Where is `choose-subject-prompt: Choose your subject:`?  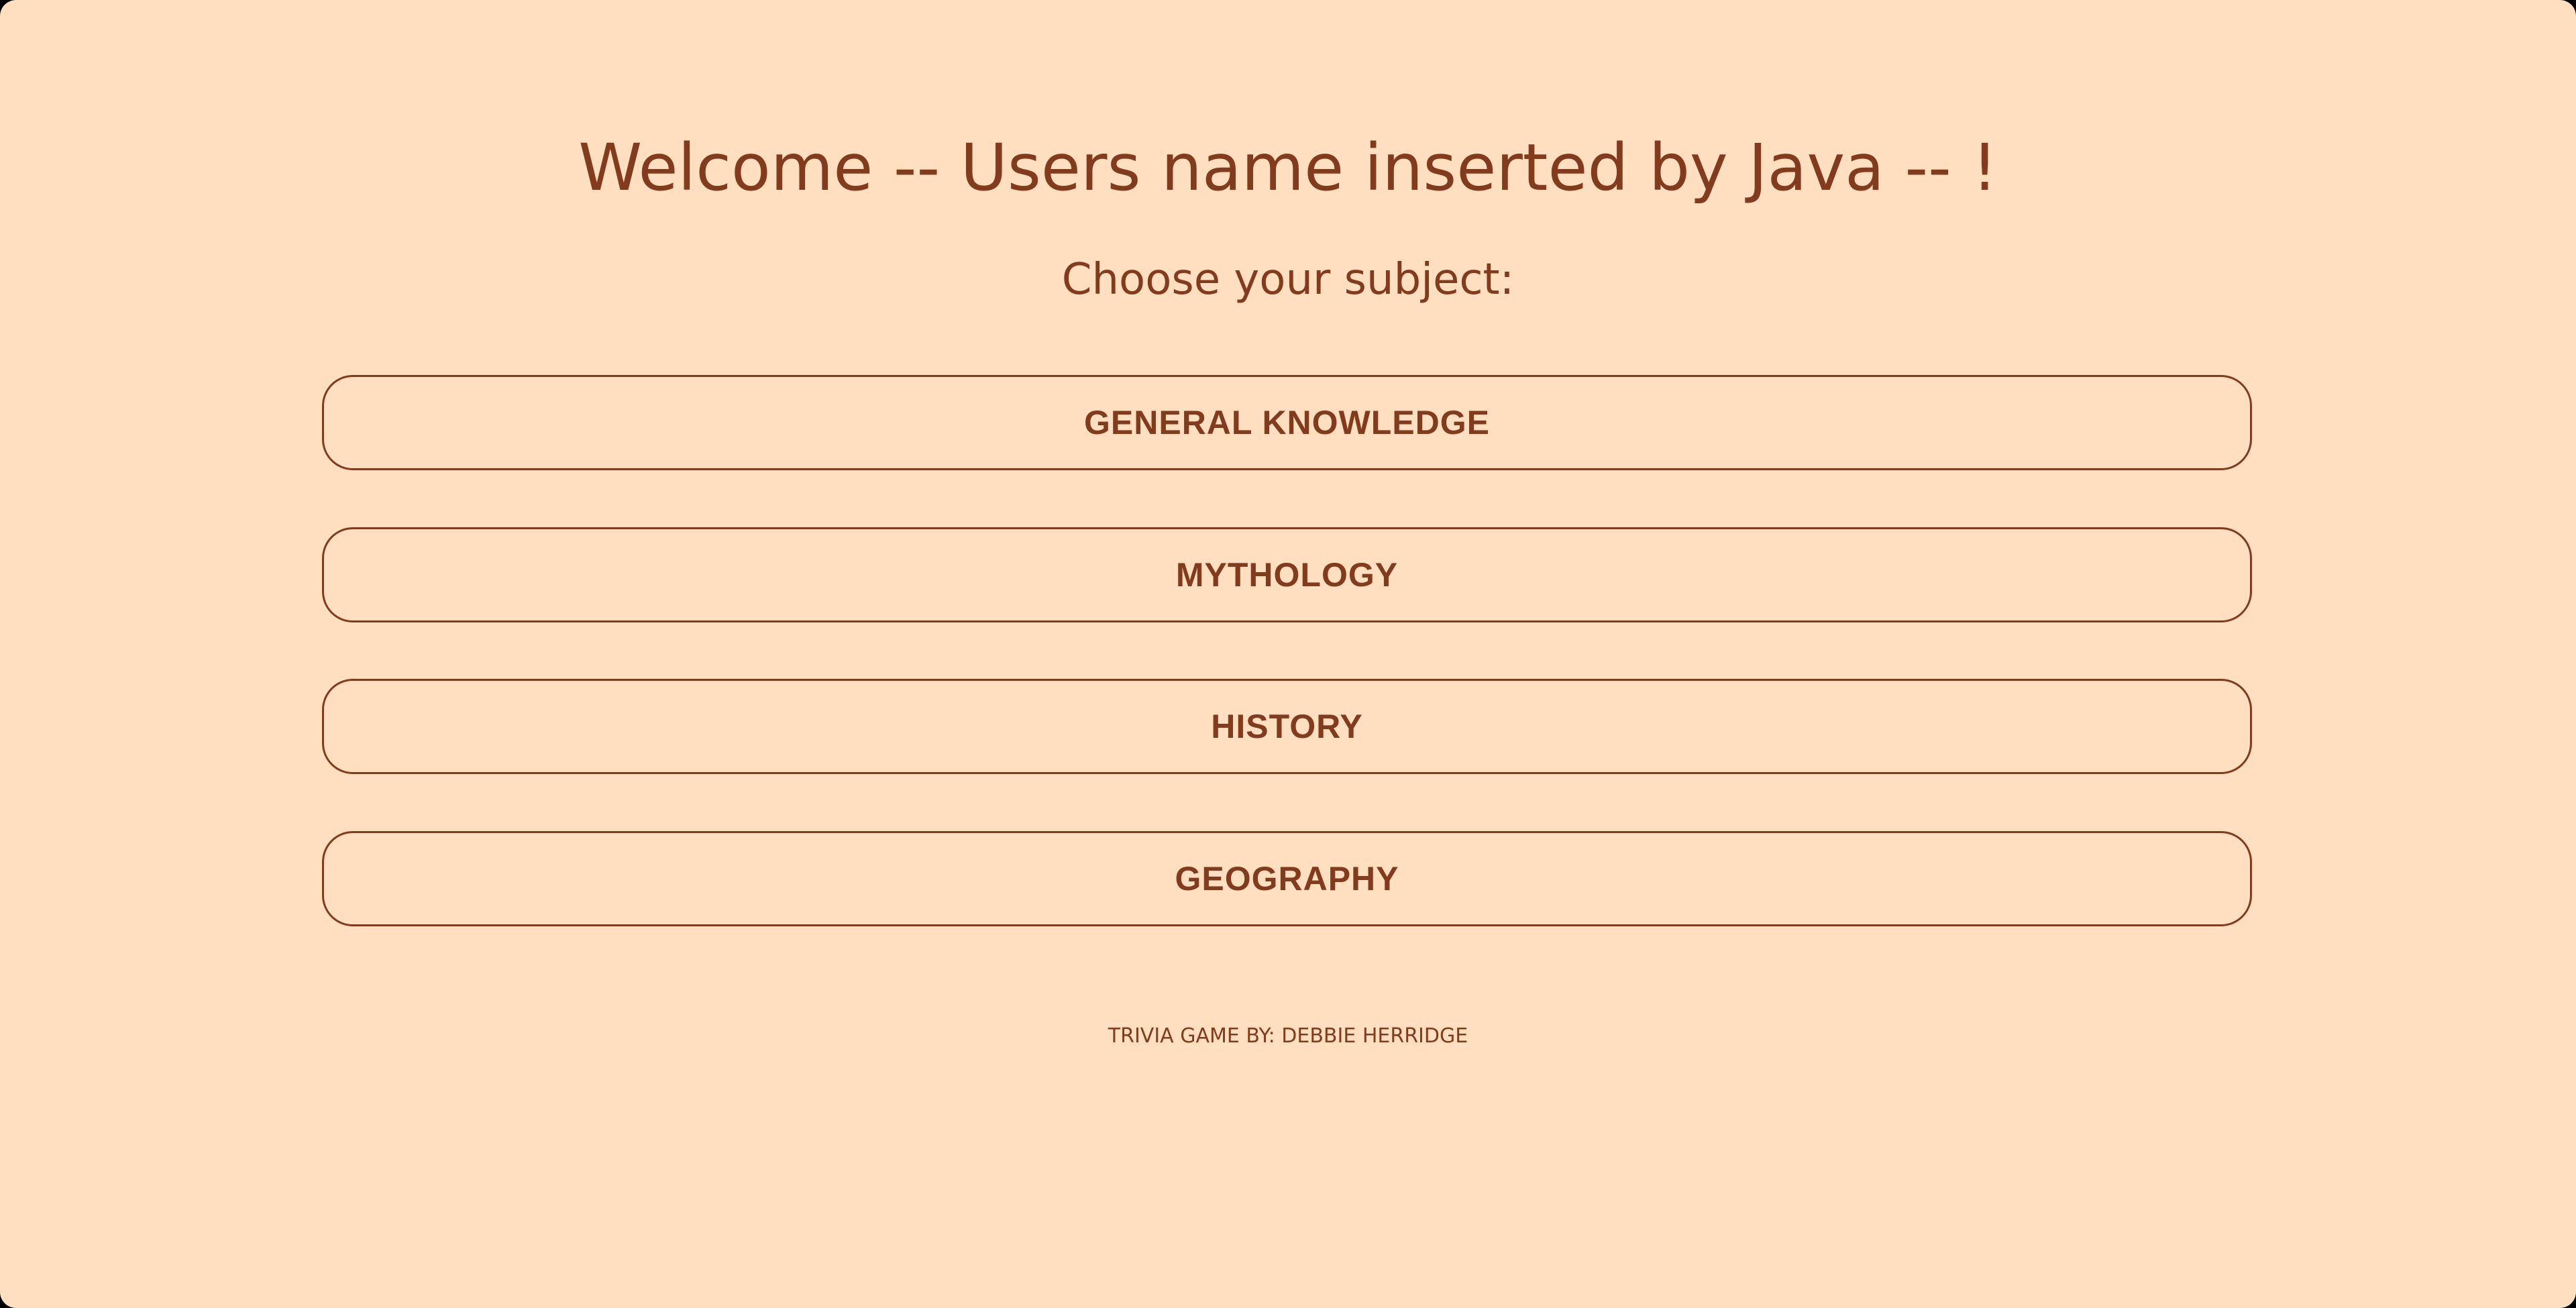 choose-subject-prompt: Choose your subject: is located at coordinates (1288, 280).